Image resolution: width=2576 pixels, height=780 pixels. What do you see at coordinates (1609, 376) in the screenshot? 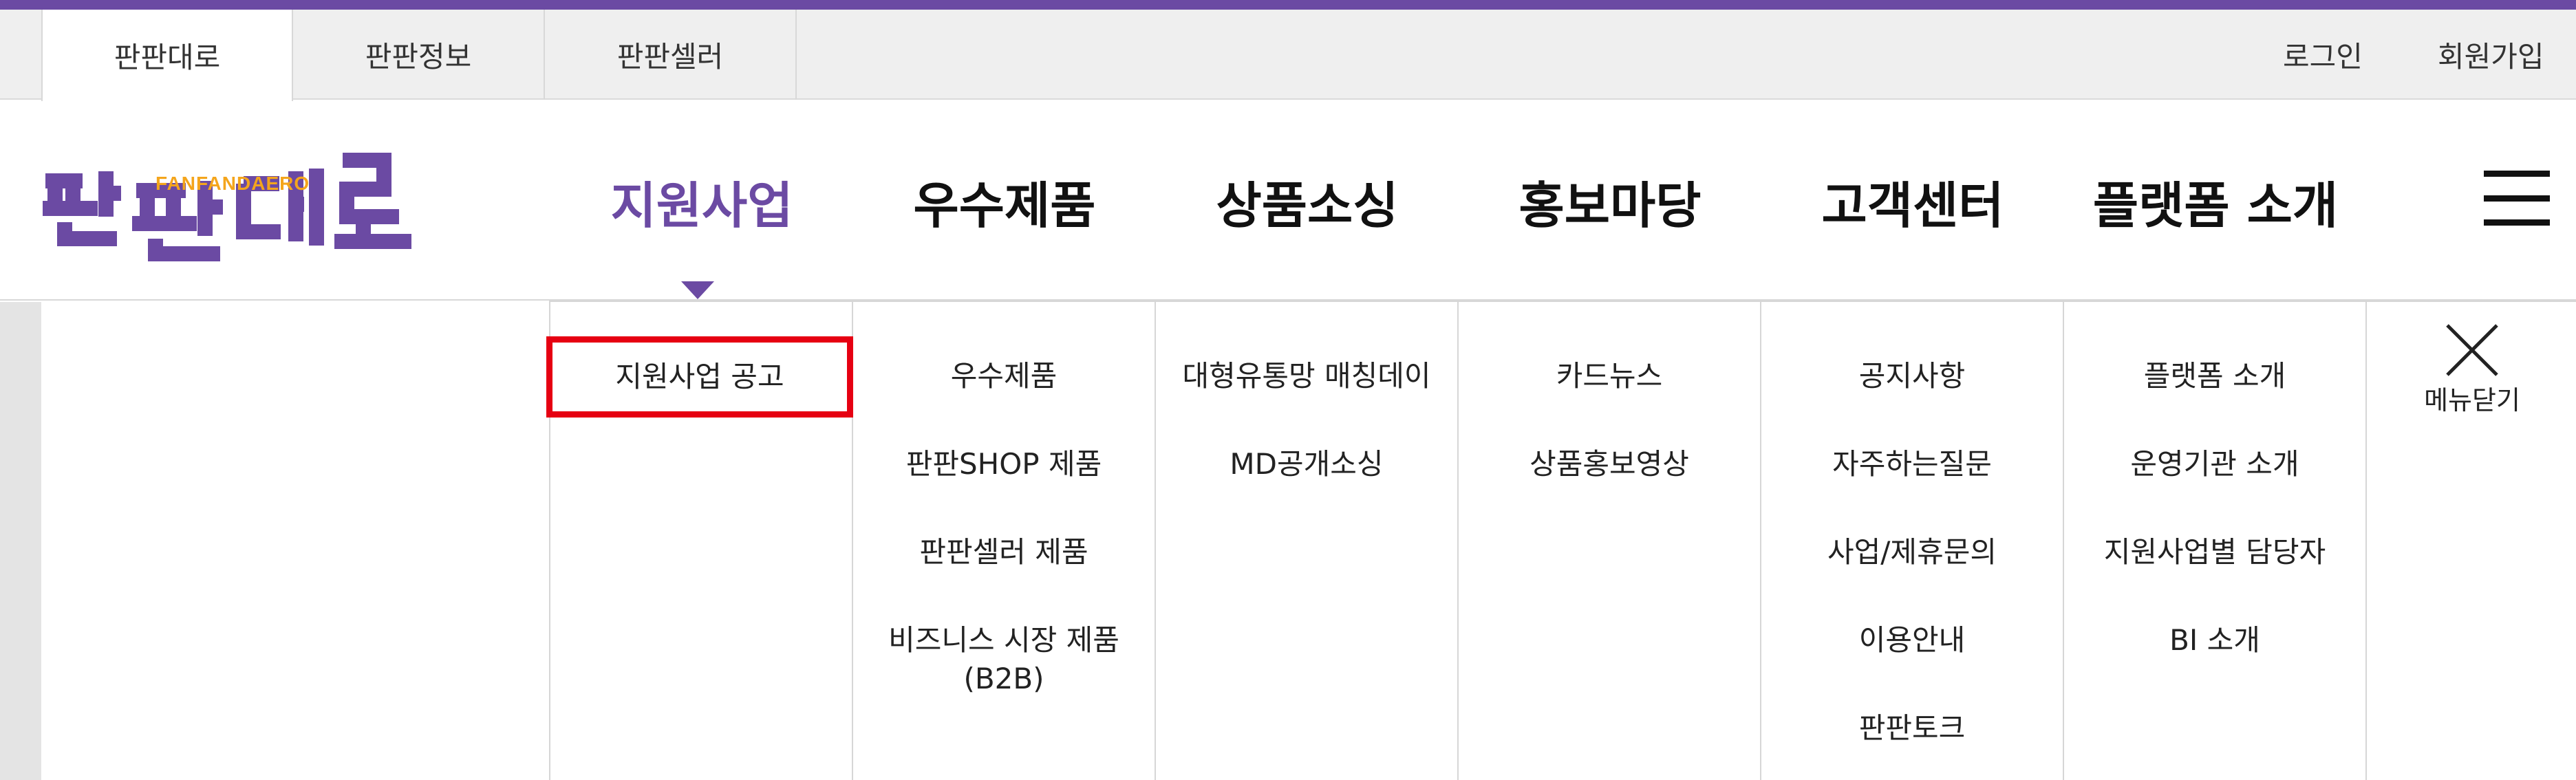
I see `menu-item-card-news: 카드뉴스` at bounding box center [1609, 376].